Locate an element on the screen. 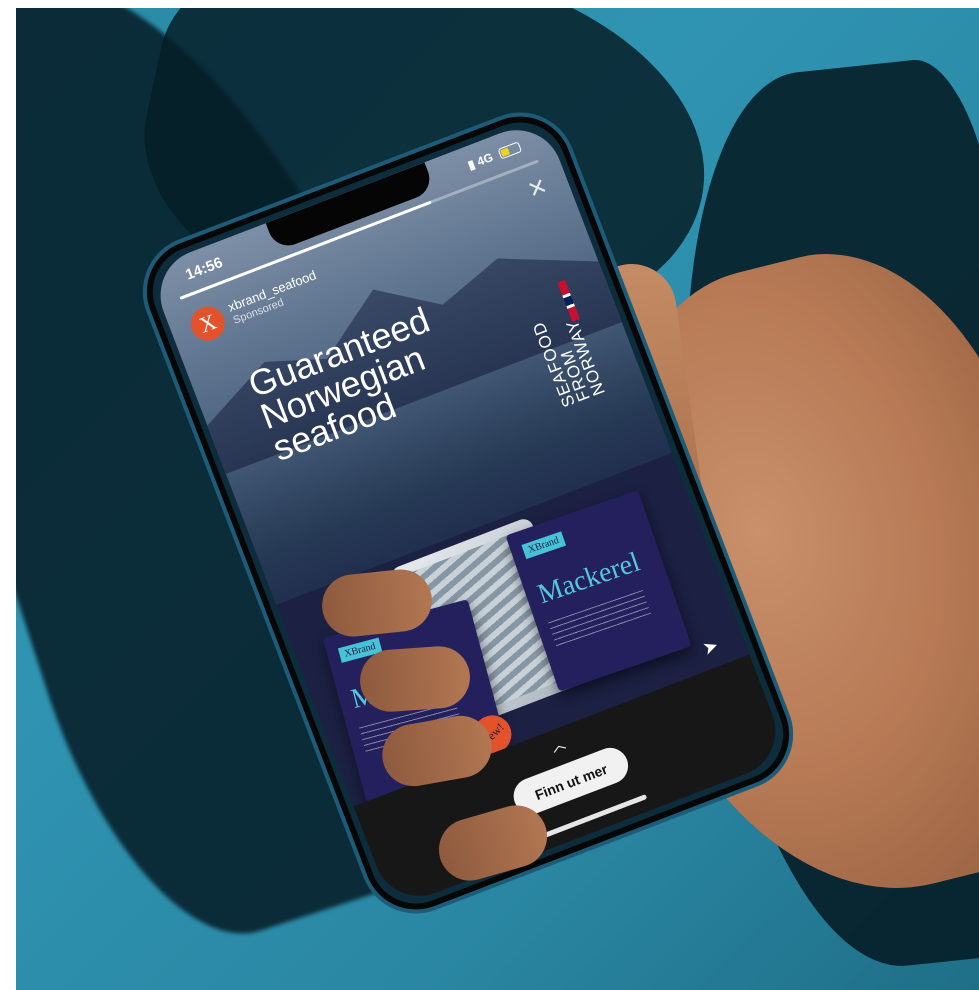 Image resolution: width=979 pixels, height=990 pixels. status-time: 14:56 is located at coordinates (204, 269).